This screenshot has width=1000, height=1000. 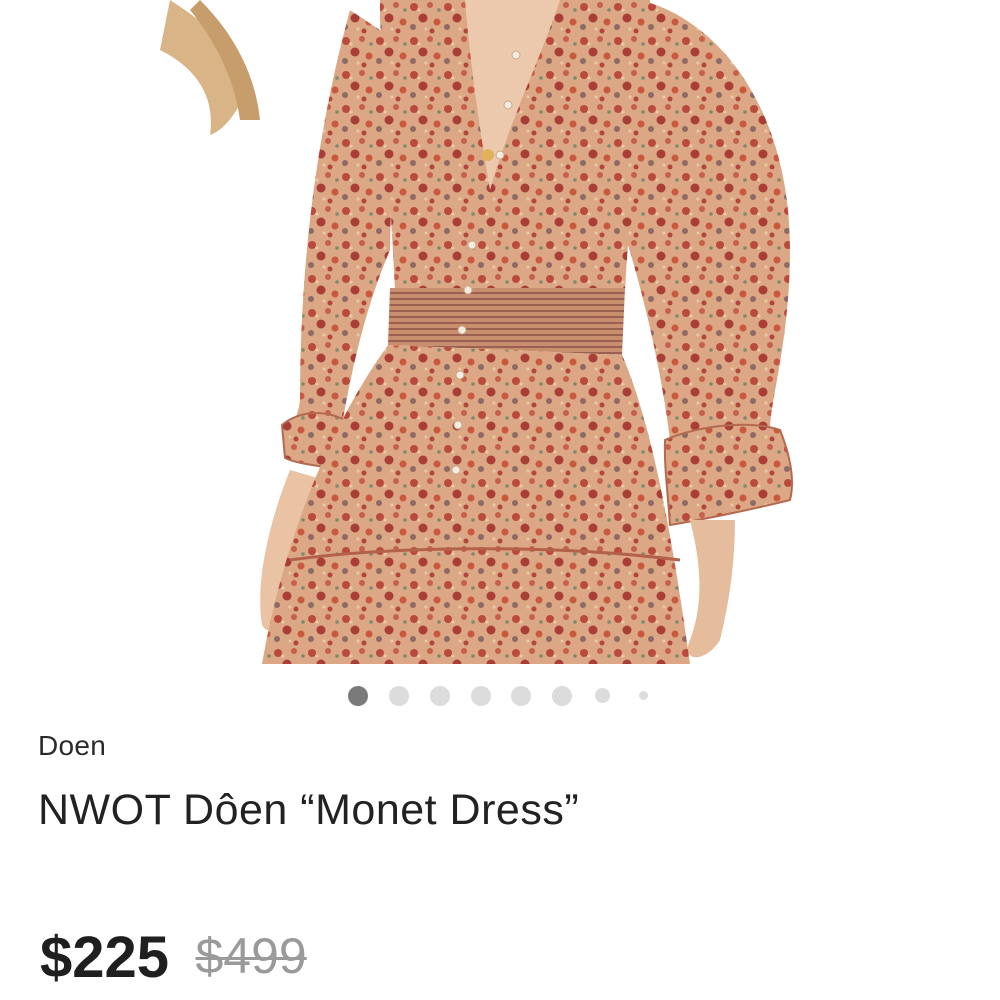 What do you see at coordinates (105, 957) in the screenshot?
I see `current-price: $225` at bounding box center [105, 957].